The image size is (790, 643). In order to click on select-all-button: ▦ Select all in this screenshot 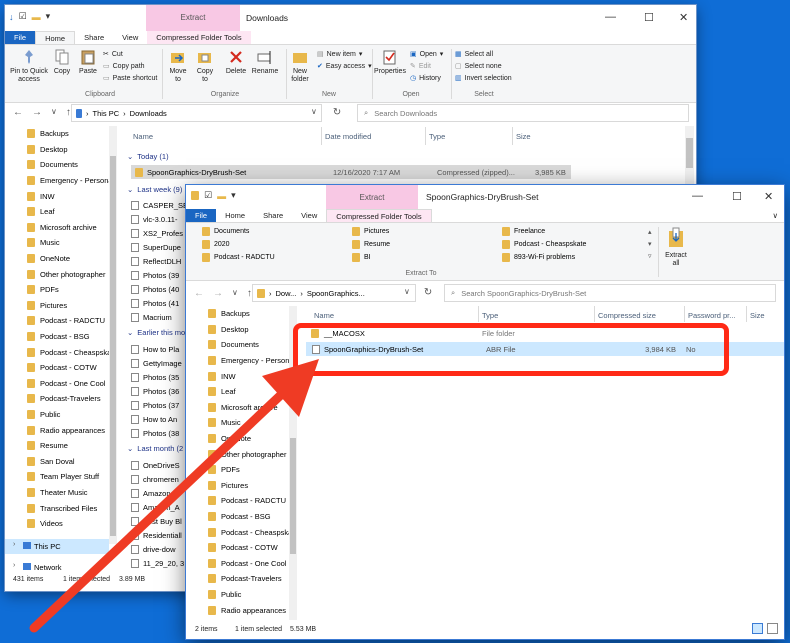, I will do `click(474, 54)`.